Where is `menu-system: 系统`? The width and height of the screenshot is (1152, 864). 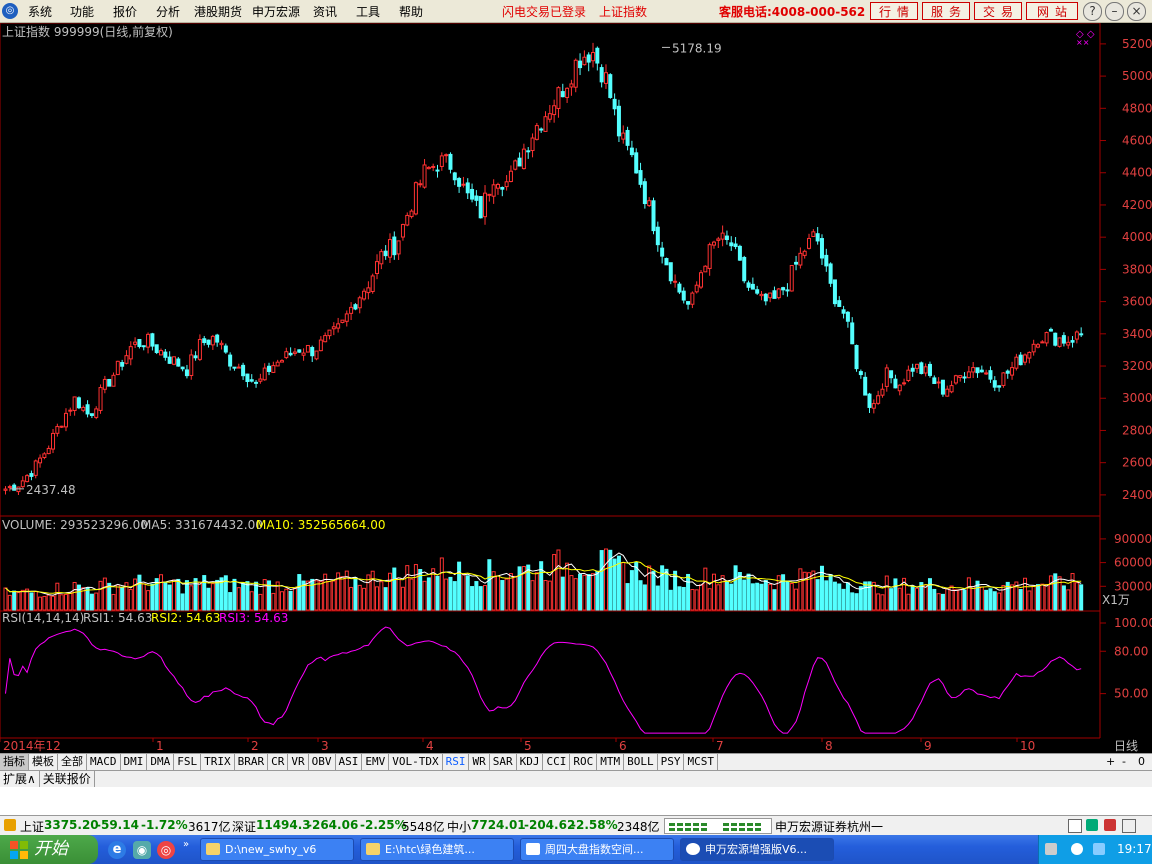 menu-system: 系统 is located at coordinates (40, 11).